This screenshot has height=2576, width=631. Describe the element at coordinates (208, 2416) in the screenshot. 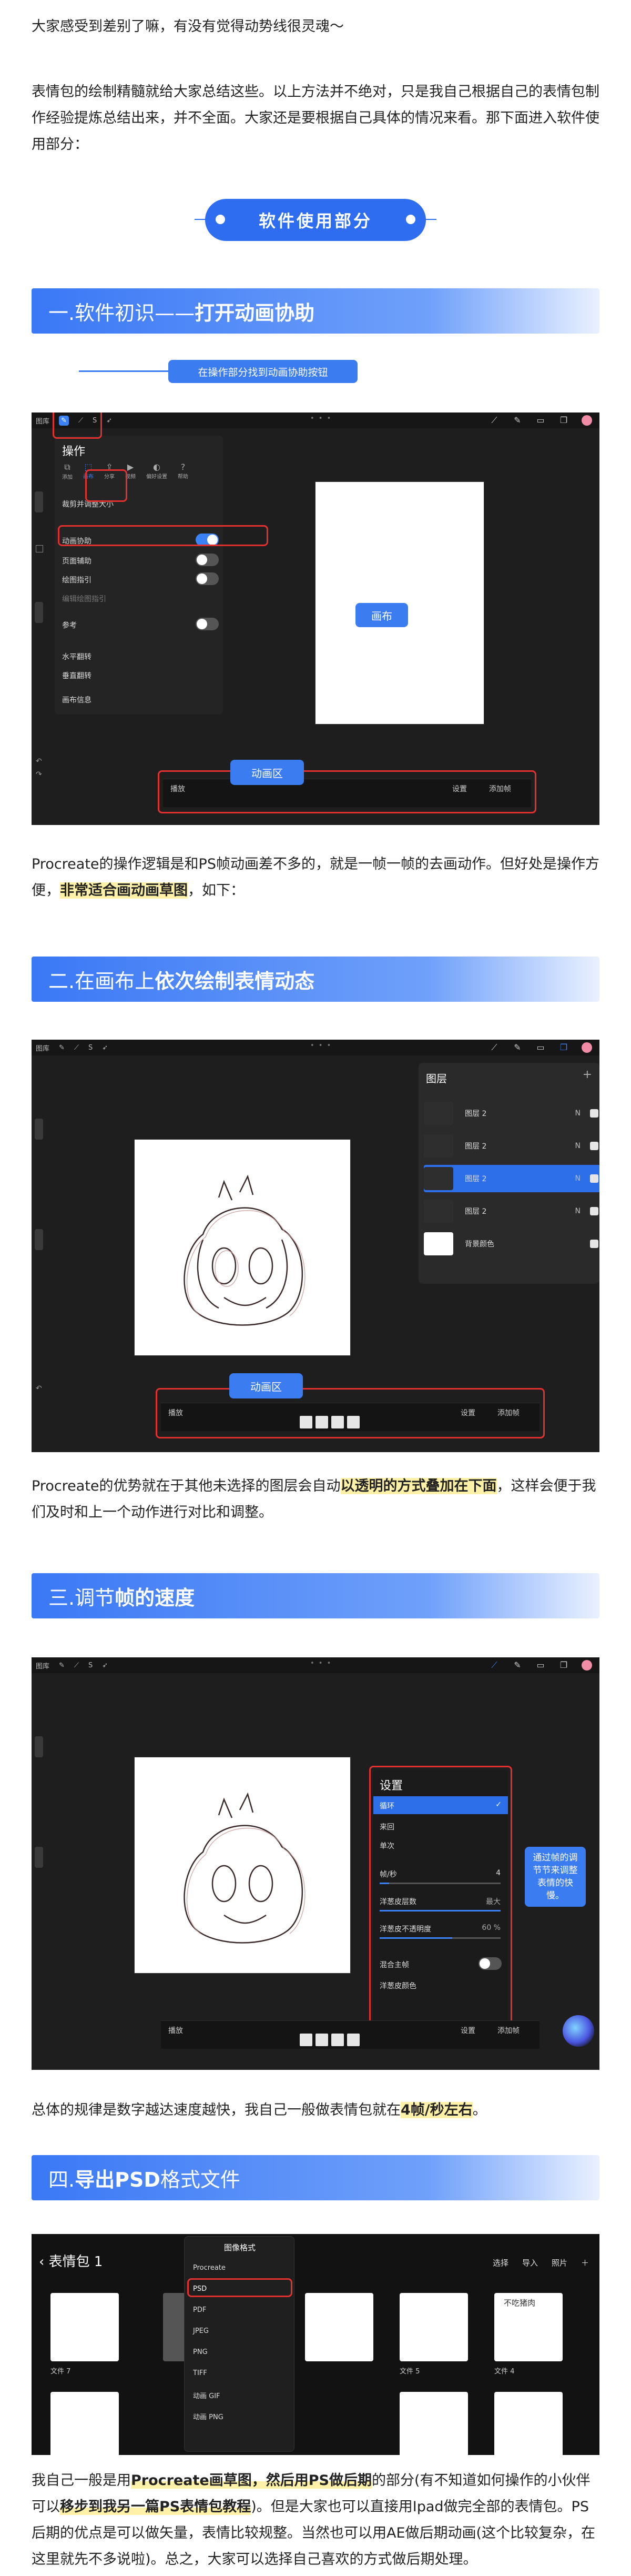

I see `format-animated-png: 动画 PNG` at that location.